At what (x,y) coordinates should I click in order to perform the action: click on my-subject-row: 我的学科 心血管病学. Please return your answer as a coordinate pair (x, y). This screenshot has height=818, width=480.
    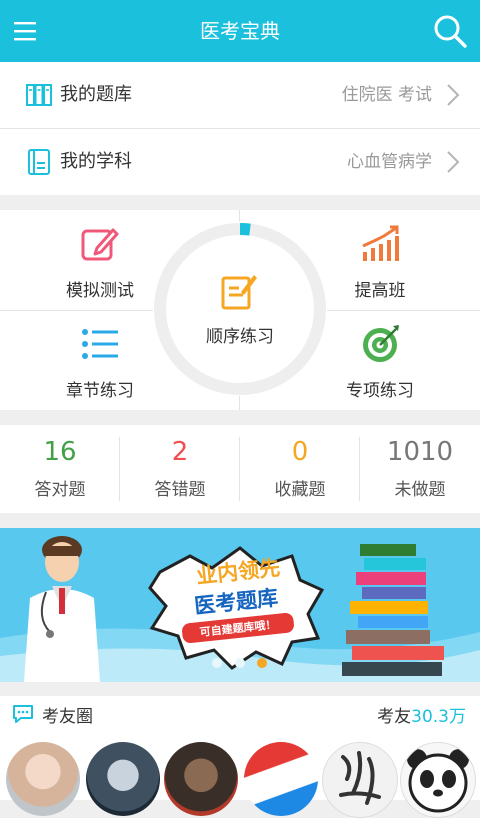
    Looking at the image, I should click on (240, 162).